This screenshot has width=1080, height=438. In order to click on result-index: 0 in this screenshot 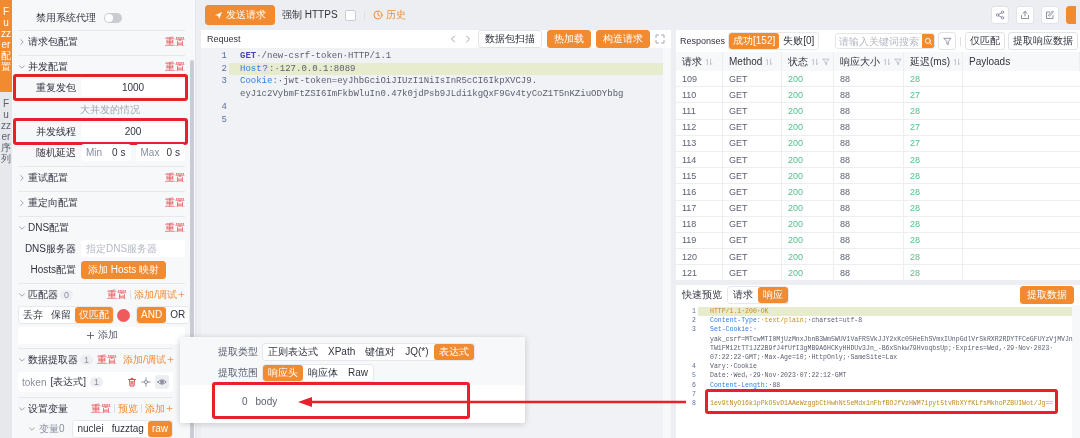, I will do `click(245, 401)`.